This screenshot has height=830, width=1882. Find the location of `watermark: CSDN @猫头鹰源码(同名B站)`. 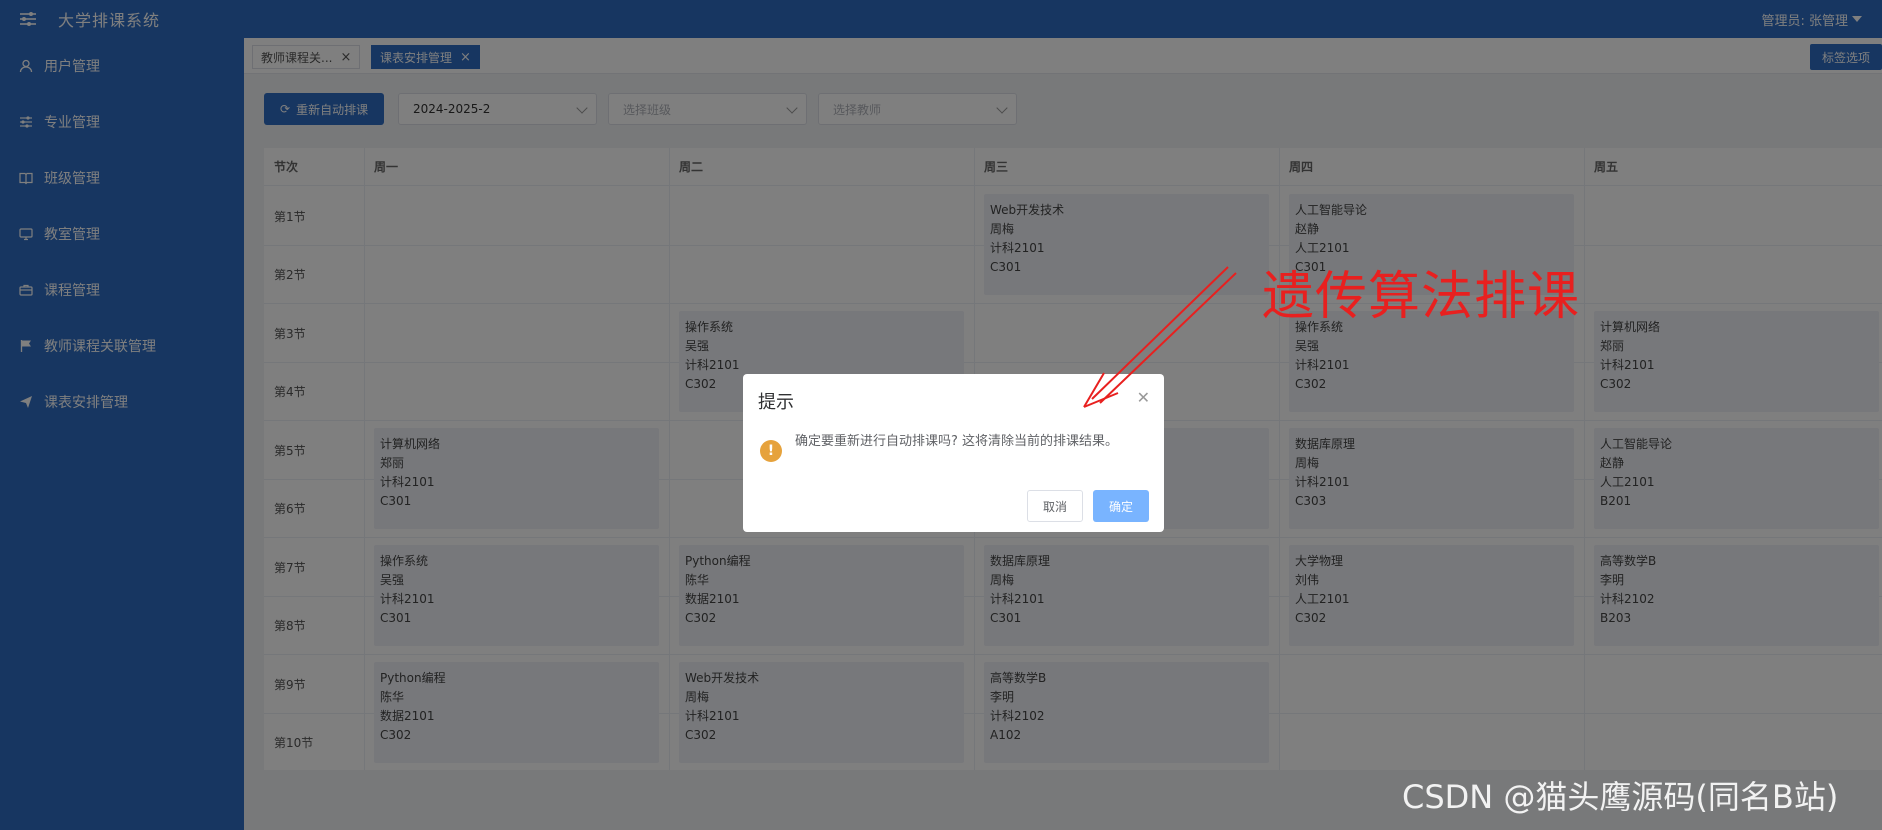

watermark: CSDN @猫头鹰源码(同名B站) is located at coordinates (1620, 797).